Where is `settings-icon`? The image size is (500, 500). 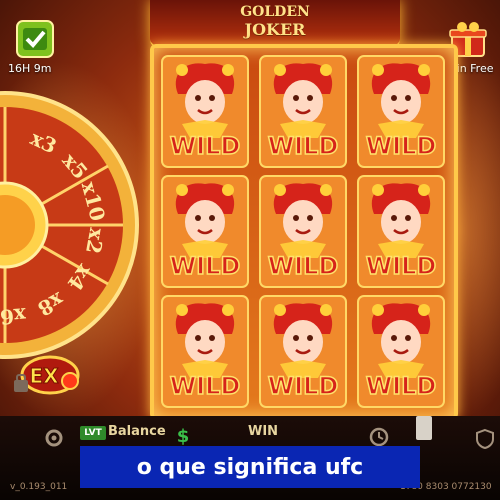 settings-icon is located at coordinates (54, 438).